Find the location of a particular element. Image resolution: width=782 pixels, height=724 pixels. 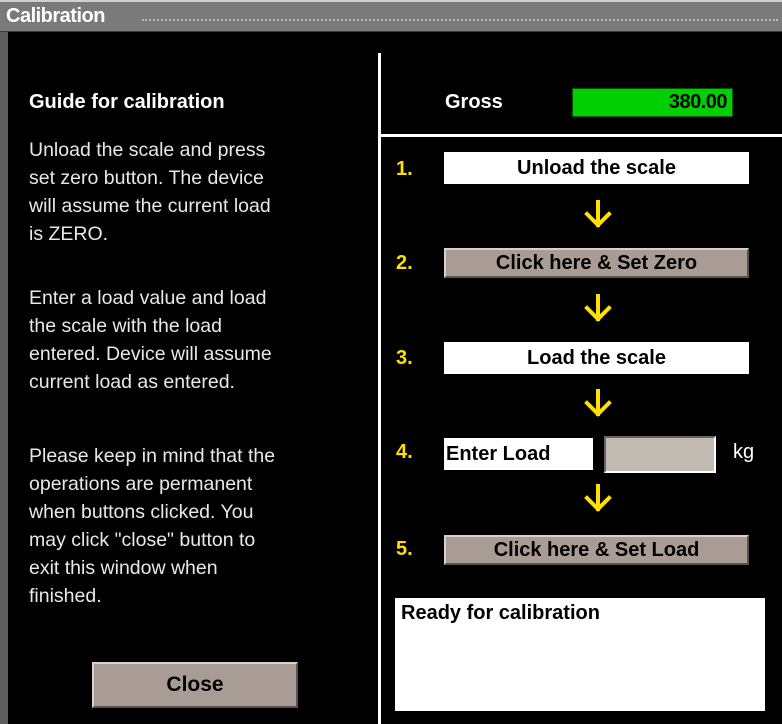

title-bar: Calibration is located at coordinates (391, 16).